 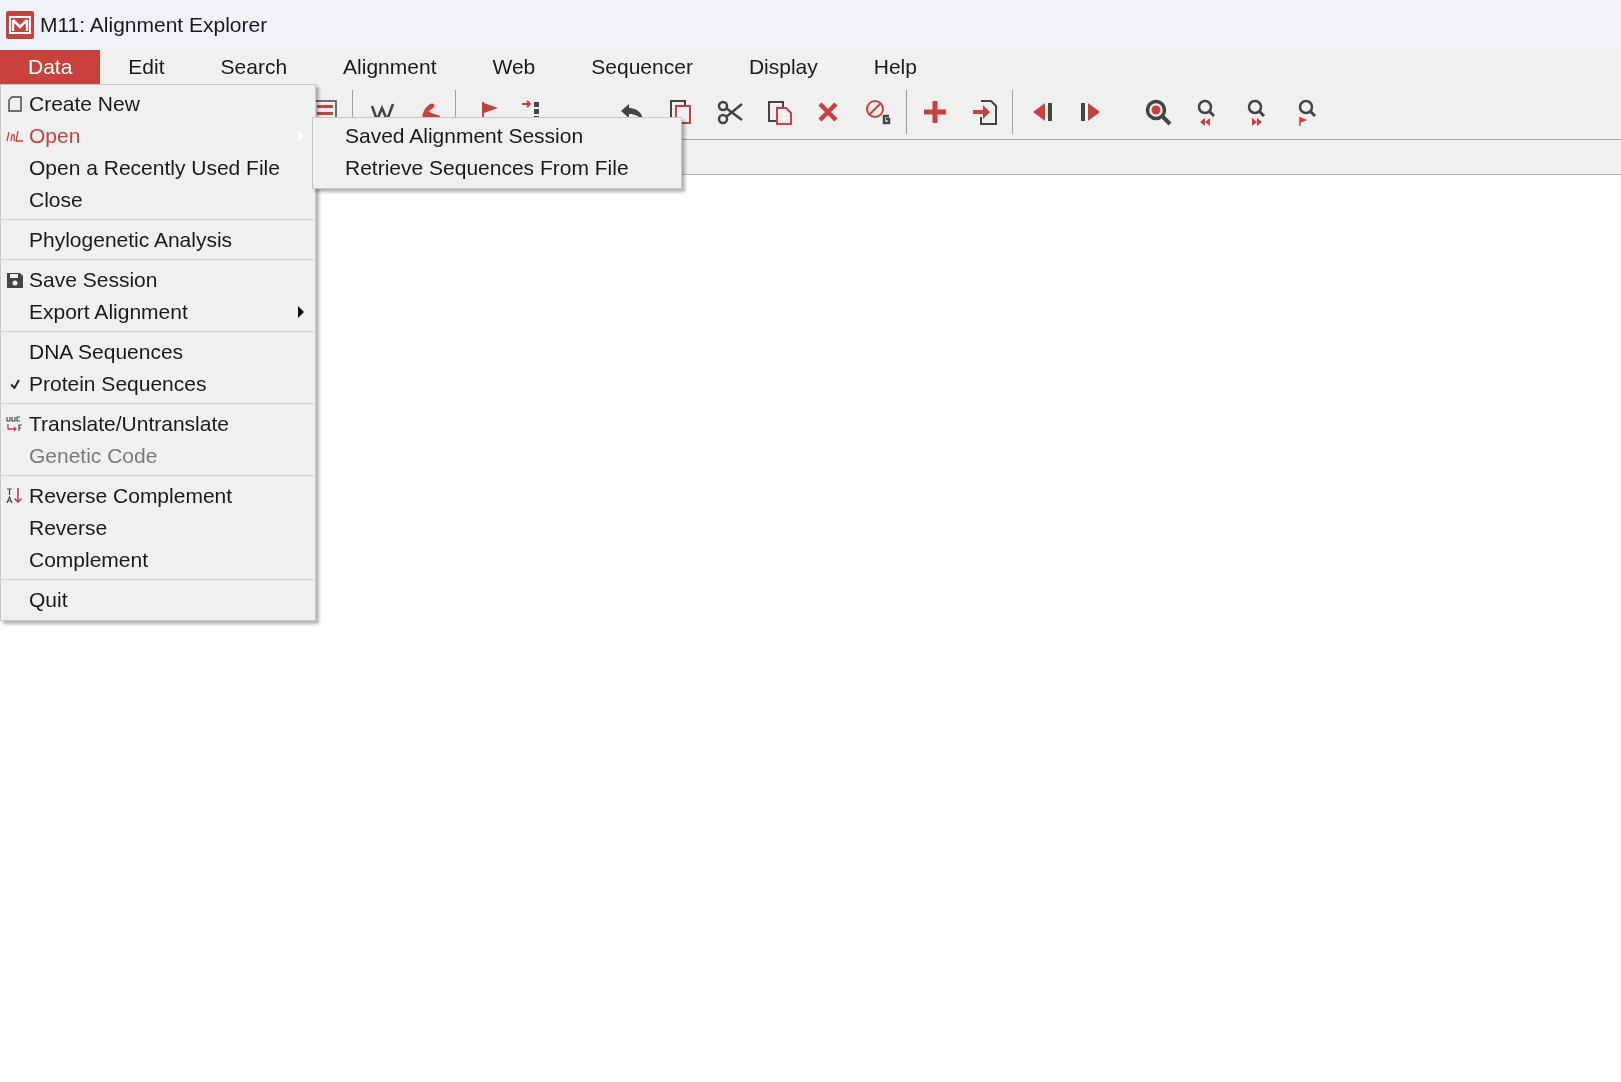 What do you see at coordinates (84, 104) in the screenshot?
I see `menu-option: Create New` at bounding box center [84, 104].